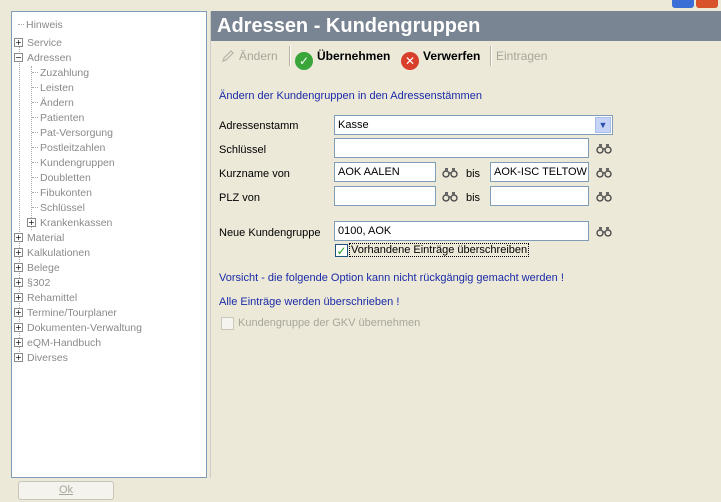 The width and height of the screenshot is (721, 502). What do you see at coordinates (59, 253) in the screenshot?
I see `tree-item-label: Kalkulationen` at bounding box center [59, 253].